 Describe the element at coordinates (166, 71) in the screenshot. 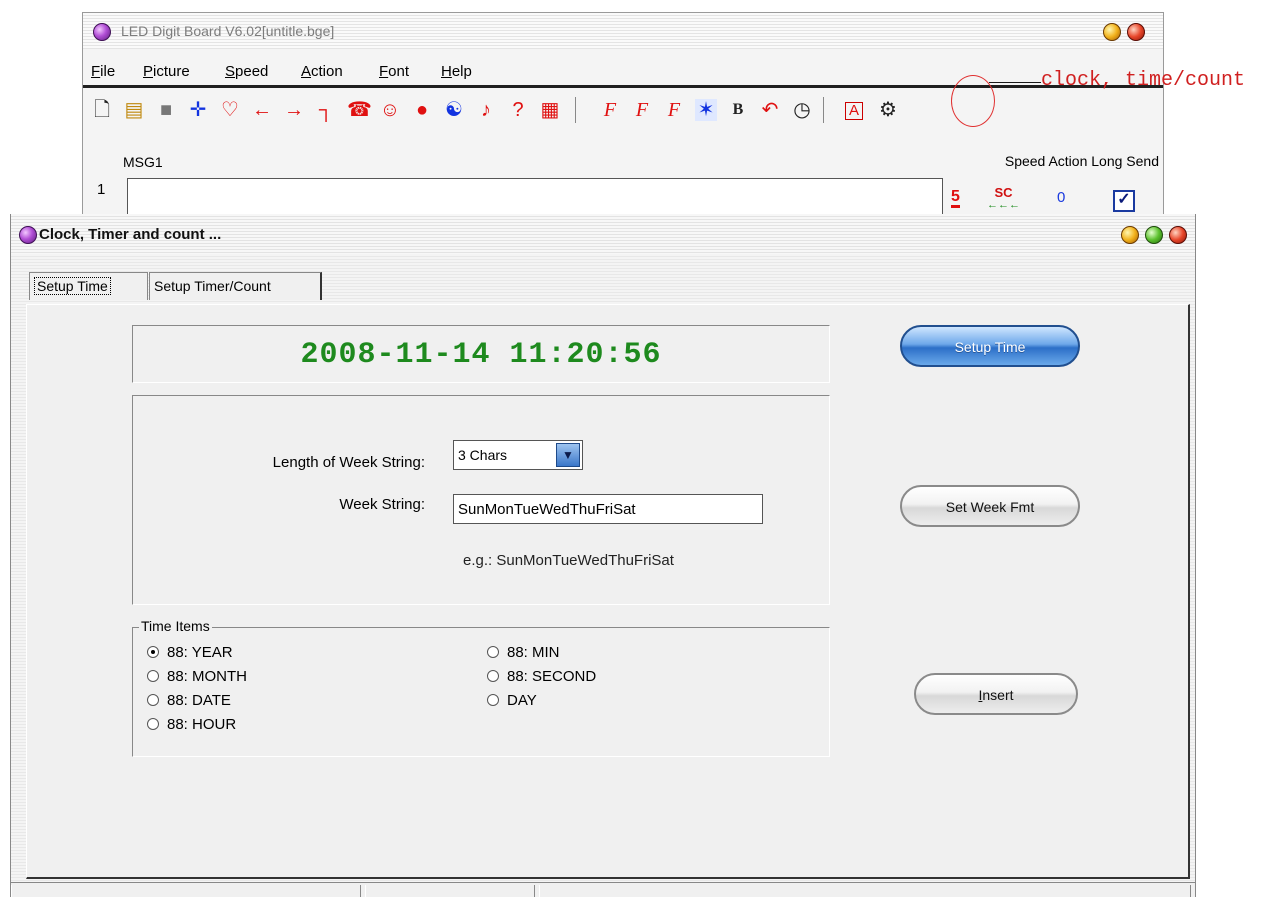

I see `menu-picture: Picture` at that location.